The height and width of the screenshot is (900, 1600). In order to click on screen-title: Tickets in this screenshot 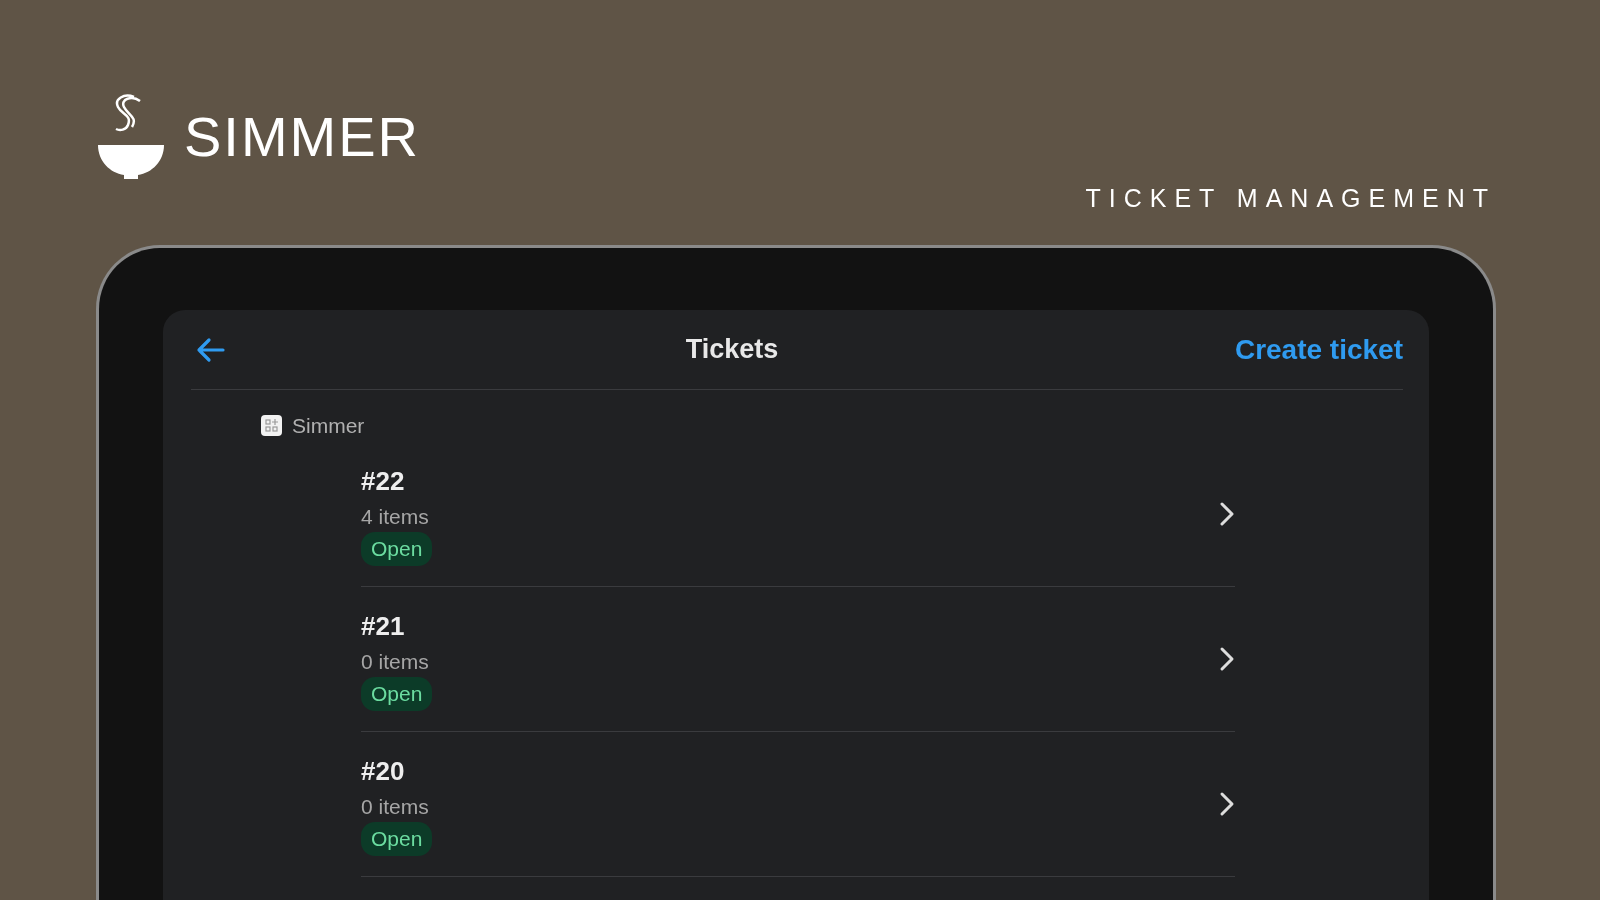, I will do `click(732, 350)`.